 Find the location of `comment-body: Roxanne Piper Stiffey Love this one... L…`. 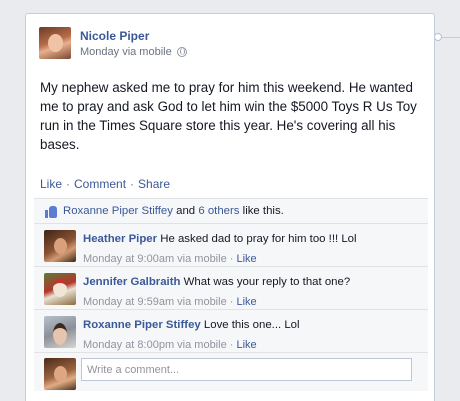

comment-body: Roxanne Piper Stiffey Love this one... L… is located at coordinates (191, 334).